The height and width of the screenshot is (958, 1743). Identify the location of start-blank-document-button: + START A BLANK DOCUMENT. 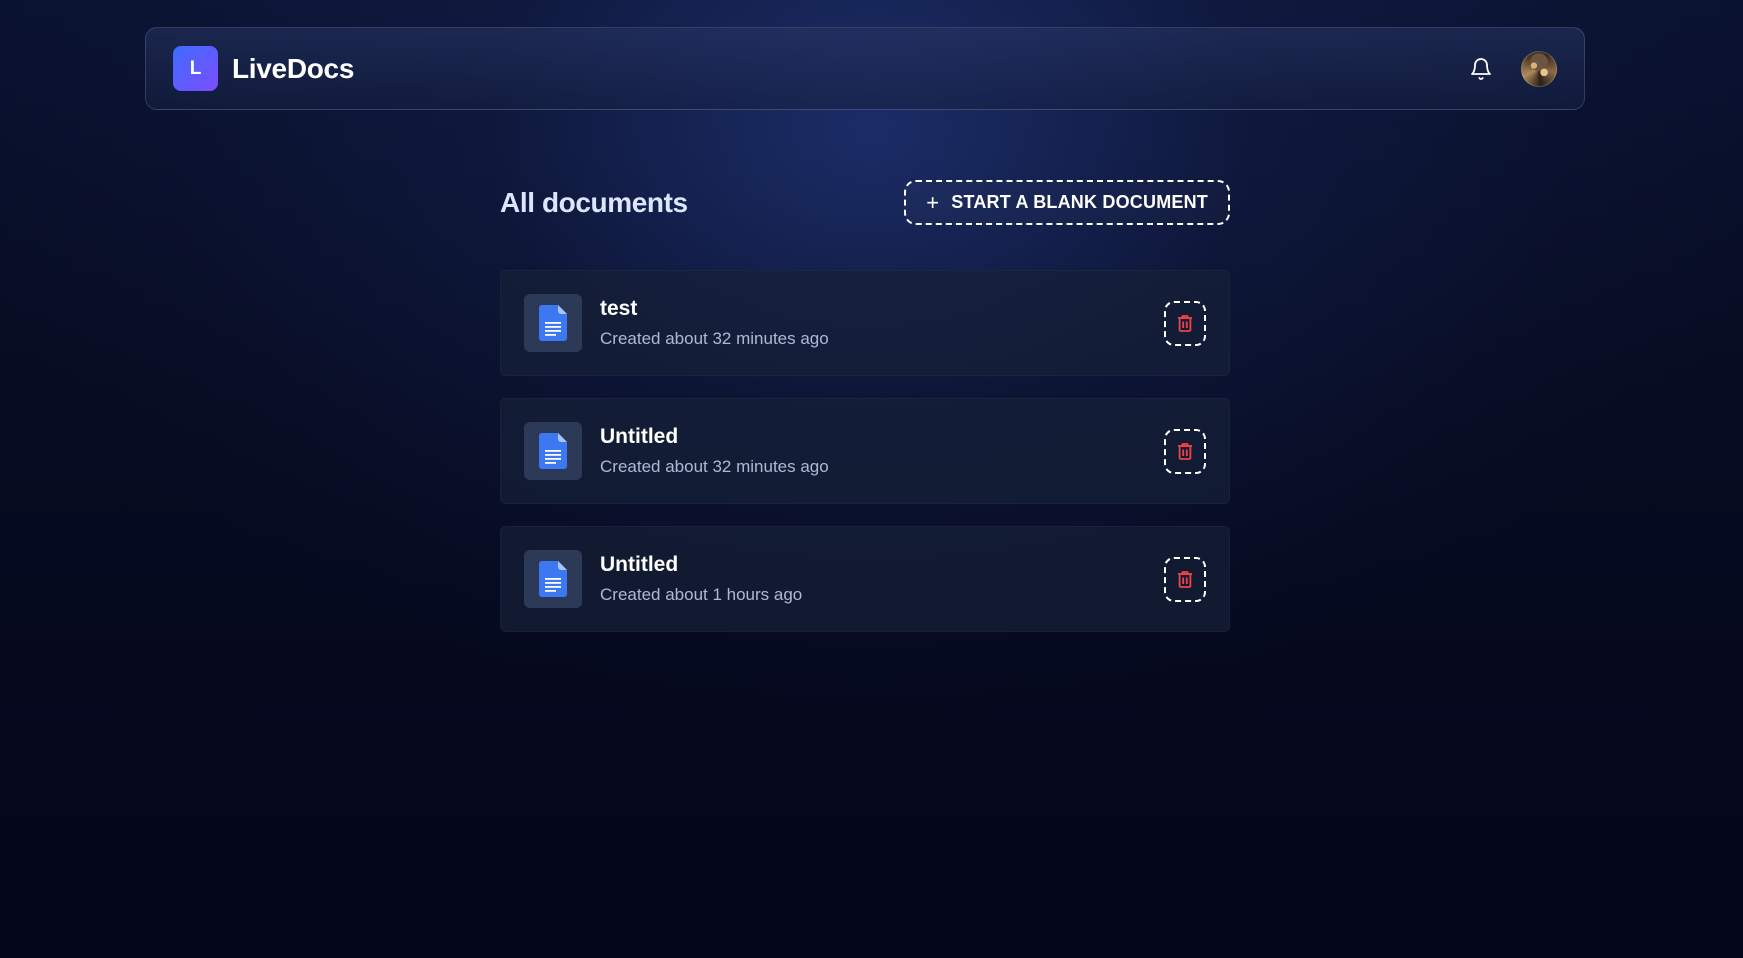
(1067, 202).